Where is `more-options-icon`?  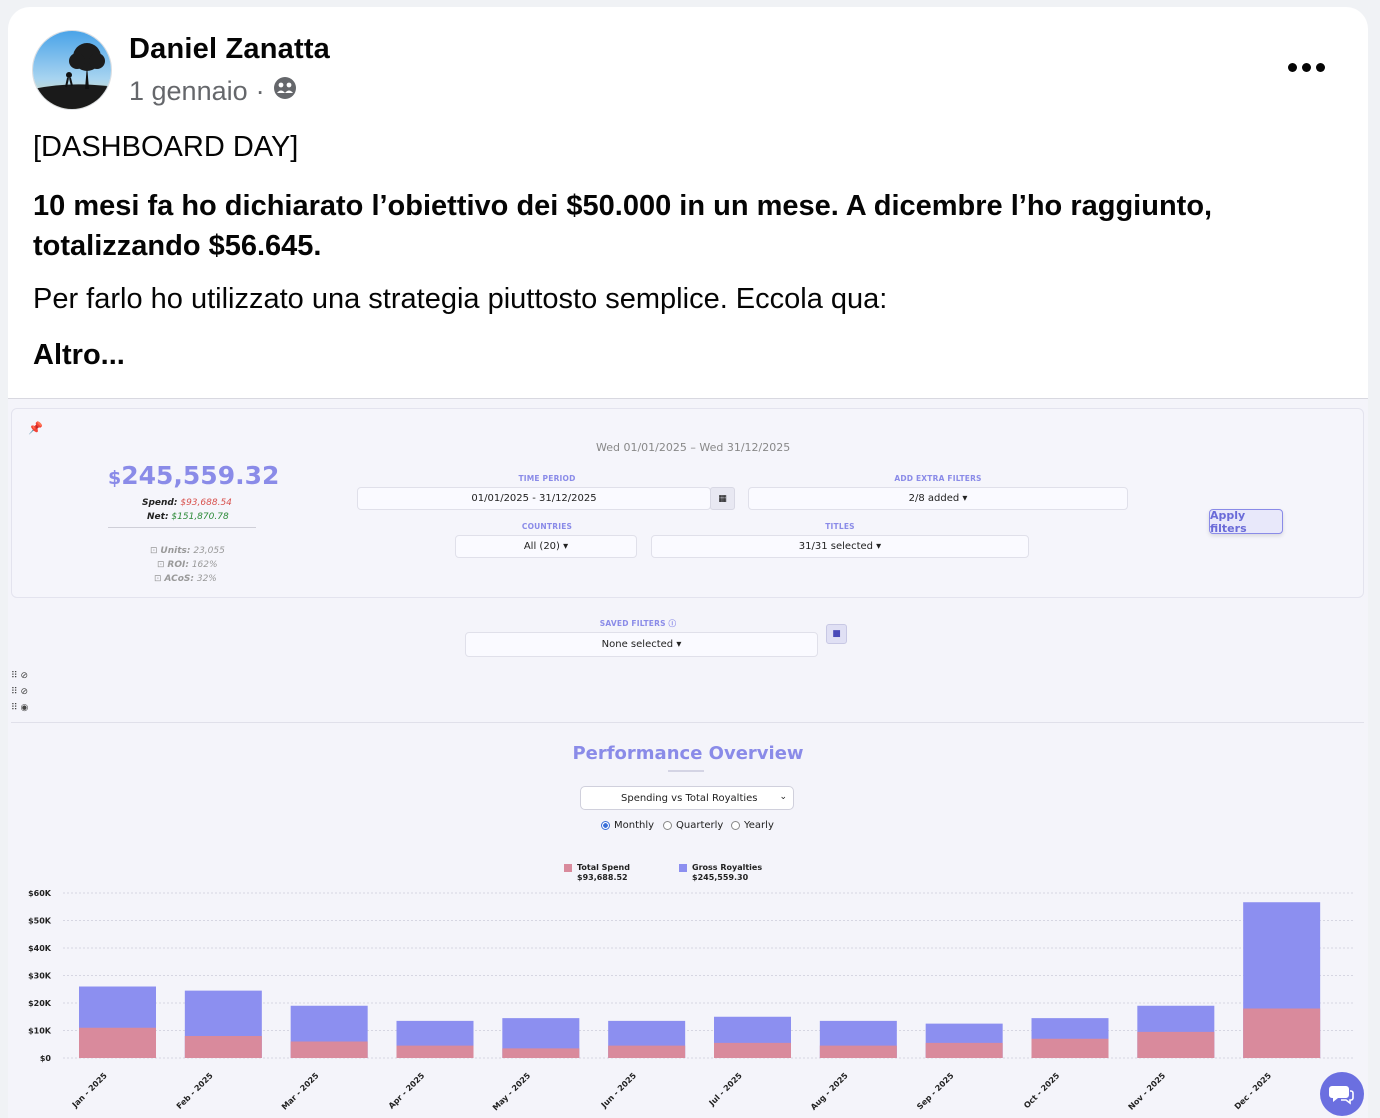
more-options-icon is located at coordinates (1309, 67).